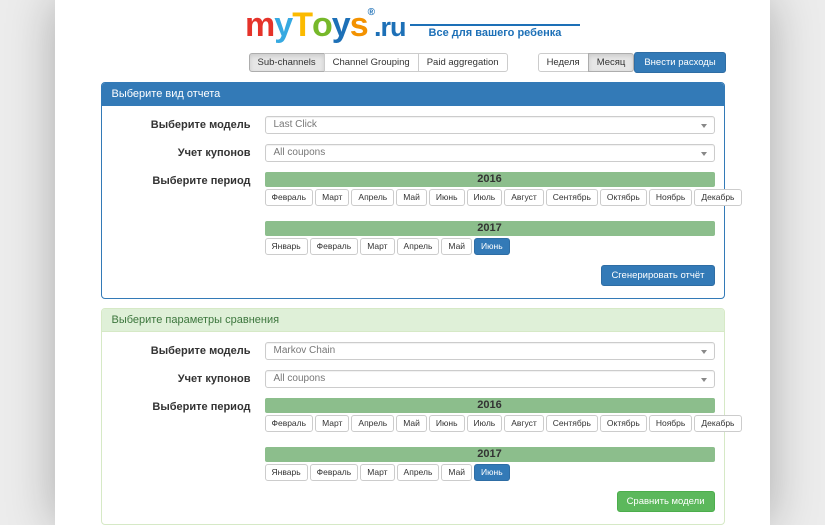 This screenshot has width=825, height=525. I want to click on compare-coupons-select-value: All coupons, so click(299, 379).